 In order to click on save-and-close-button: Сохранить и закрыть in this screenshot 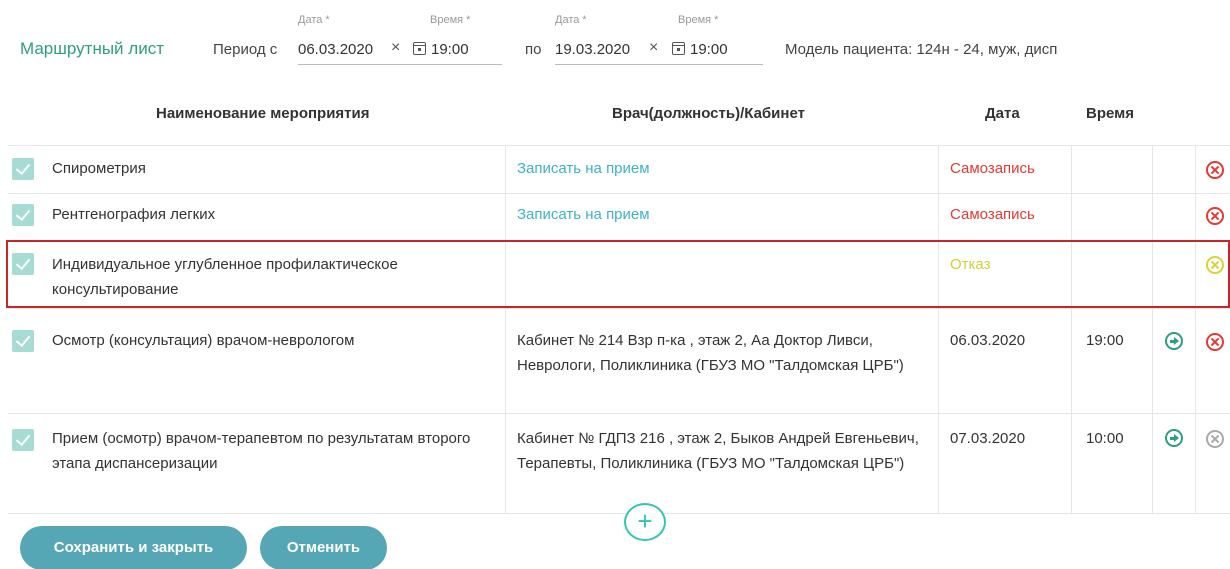, I will do `click(133, 547)`.